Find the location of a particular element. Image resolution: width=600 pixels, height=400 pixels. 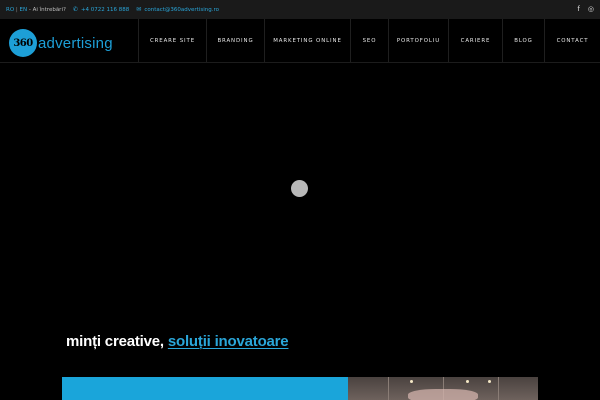

nav-item-creare-site: CREARE SITE is located at coordinates (172, 40).